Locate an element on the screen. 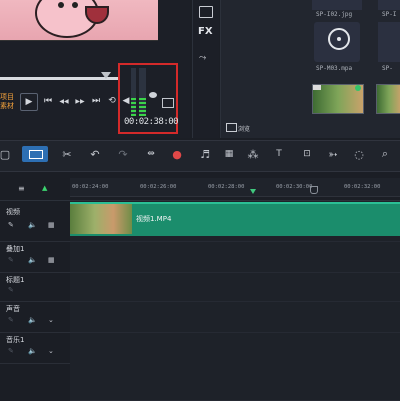 Image resolution: width=400 pixels, height=401 pixels. project-clip-toggle: 项目 素材 is located at coordinates (7, 102).